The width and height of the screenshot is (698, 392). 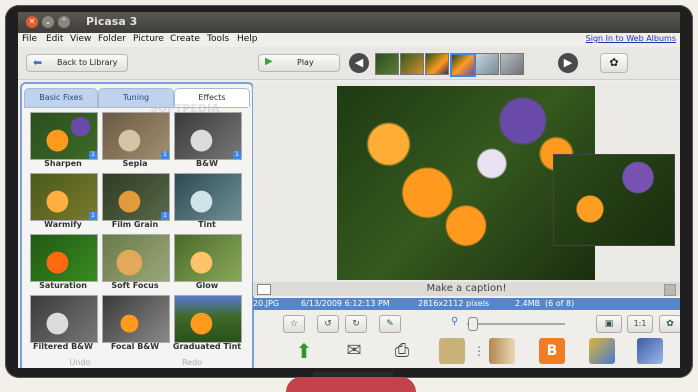 What do you see at coordinates (631, 38) in the screenshot?
I see `sign-in-link: Sign In to Web Albums` at bounding box center [631, 38].